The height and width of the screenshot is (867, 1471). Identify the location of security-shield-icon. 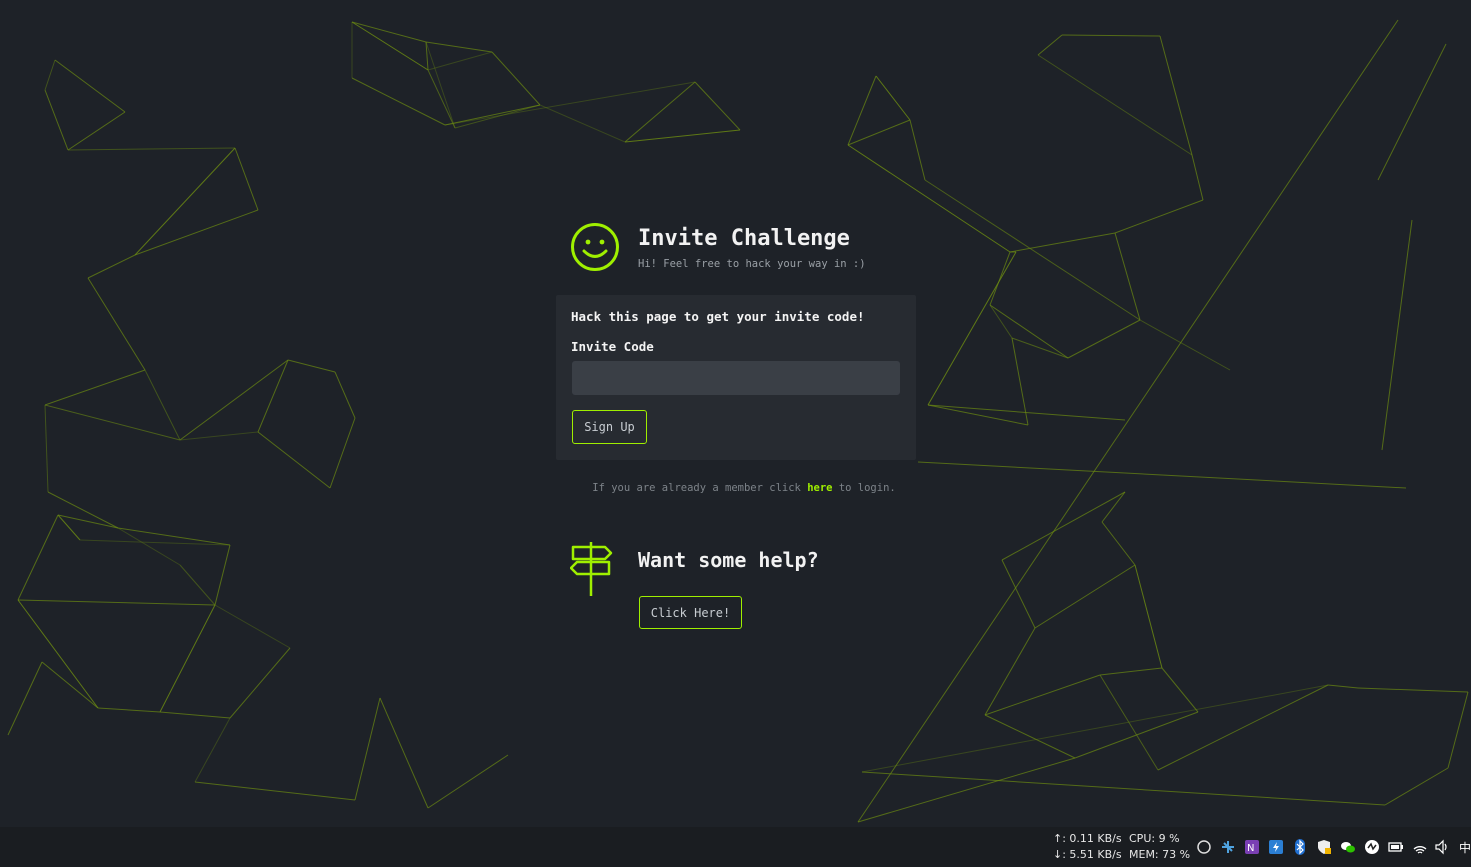
(1324, 847).